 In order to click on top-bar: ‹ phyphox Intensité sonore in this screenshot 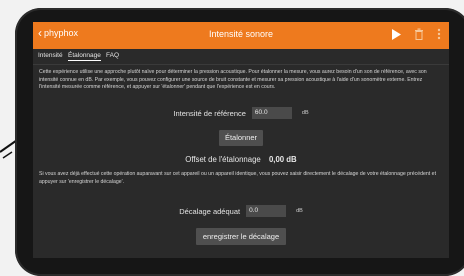, I will do `click(241, 35)`.